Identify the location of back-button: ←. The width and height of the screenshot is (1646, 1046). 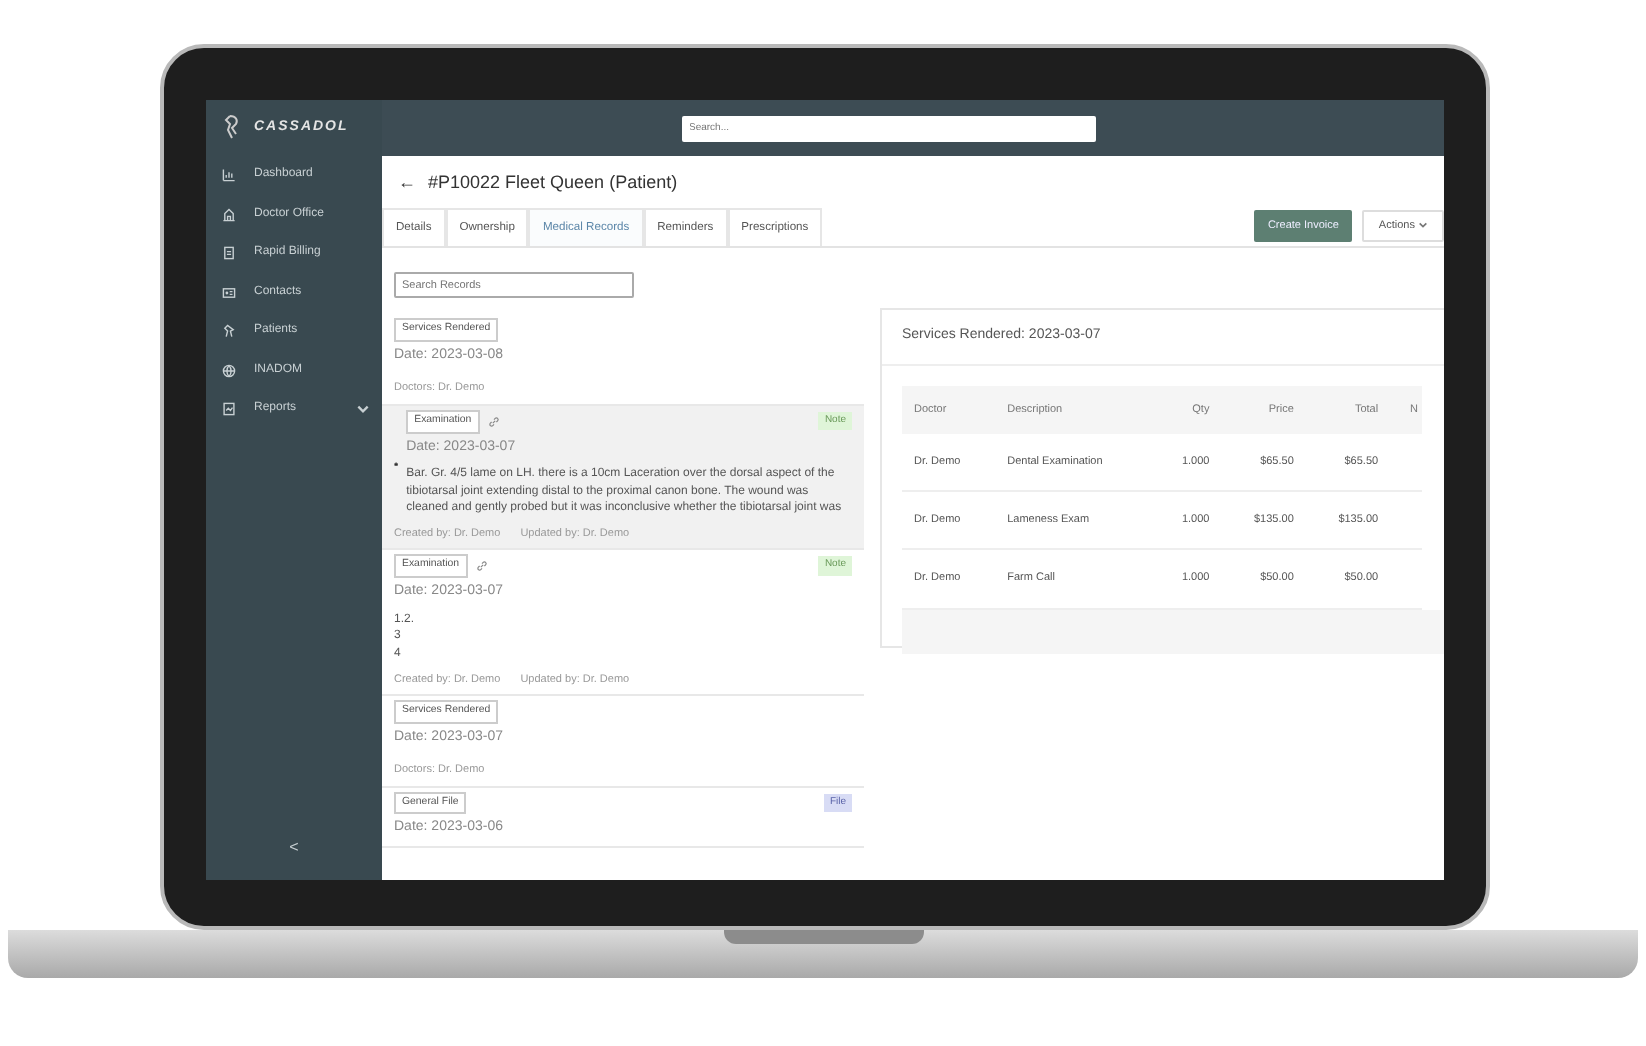
(407, 183).